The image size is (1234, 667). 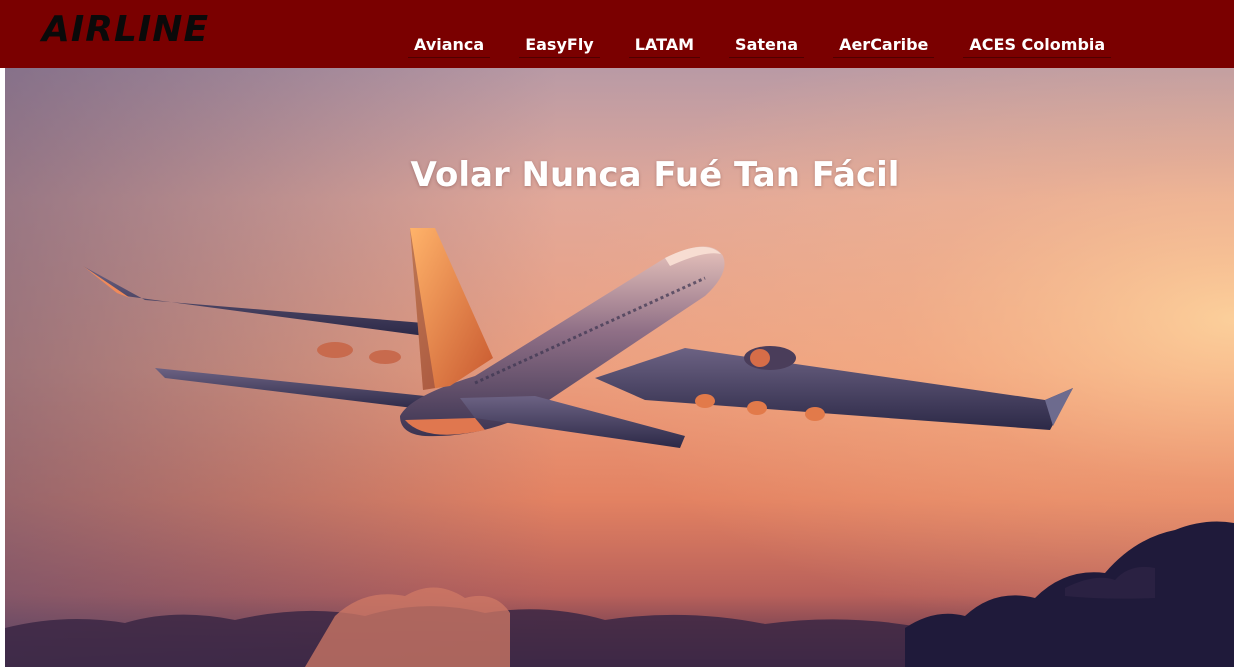 I want to click on nav-link-latam: LATAM, so click(x=664, y=46).